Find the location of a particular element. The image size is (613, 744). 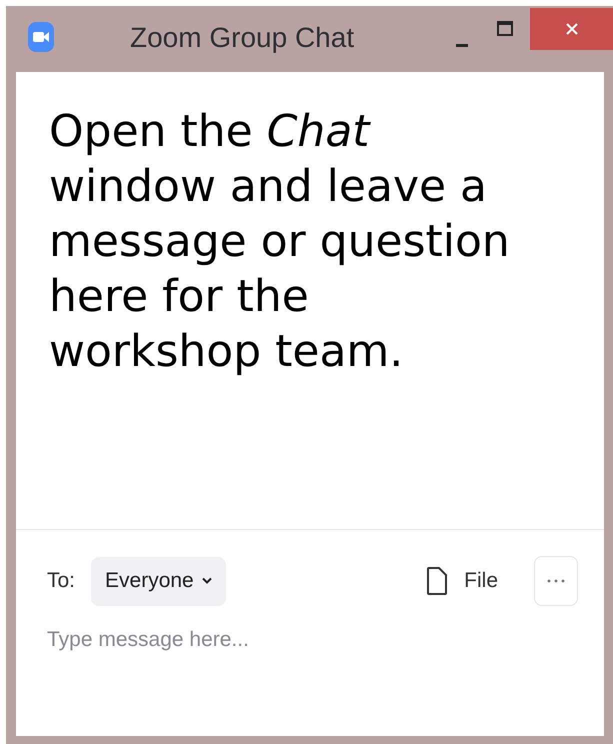

maximize-icon is located at coordinates (505, 29).